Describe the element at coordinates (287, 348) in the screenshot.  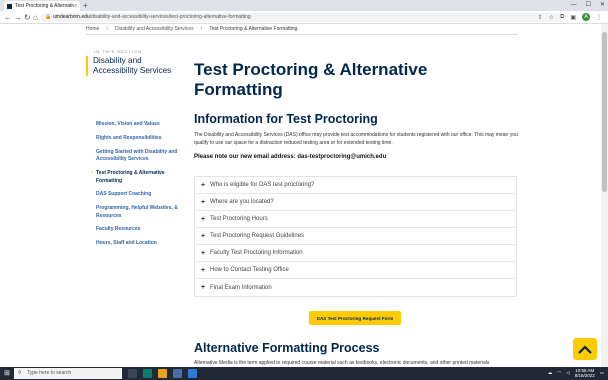
I see `alt-formatting-heading: Alternative Formatting Process` at that location.